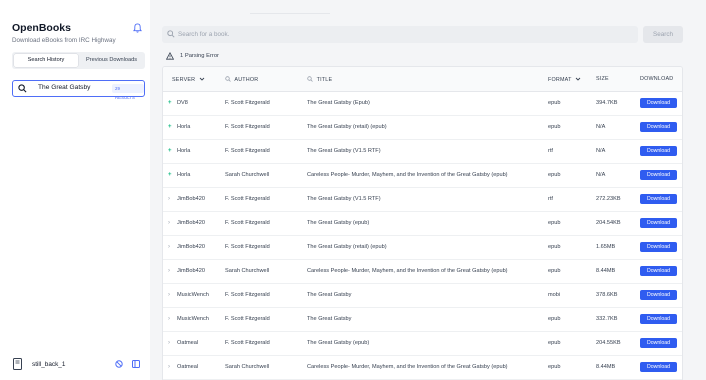  Describe the element at coordinates (241, 79) in the screenshot. I see `column-author: AUTHOR` at that location.